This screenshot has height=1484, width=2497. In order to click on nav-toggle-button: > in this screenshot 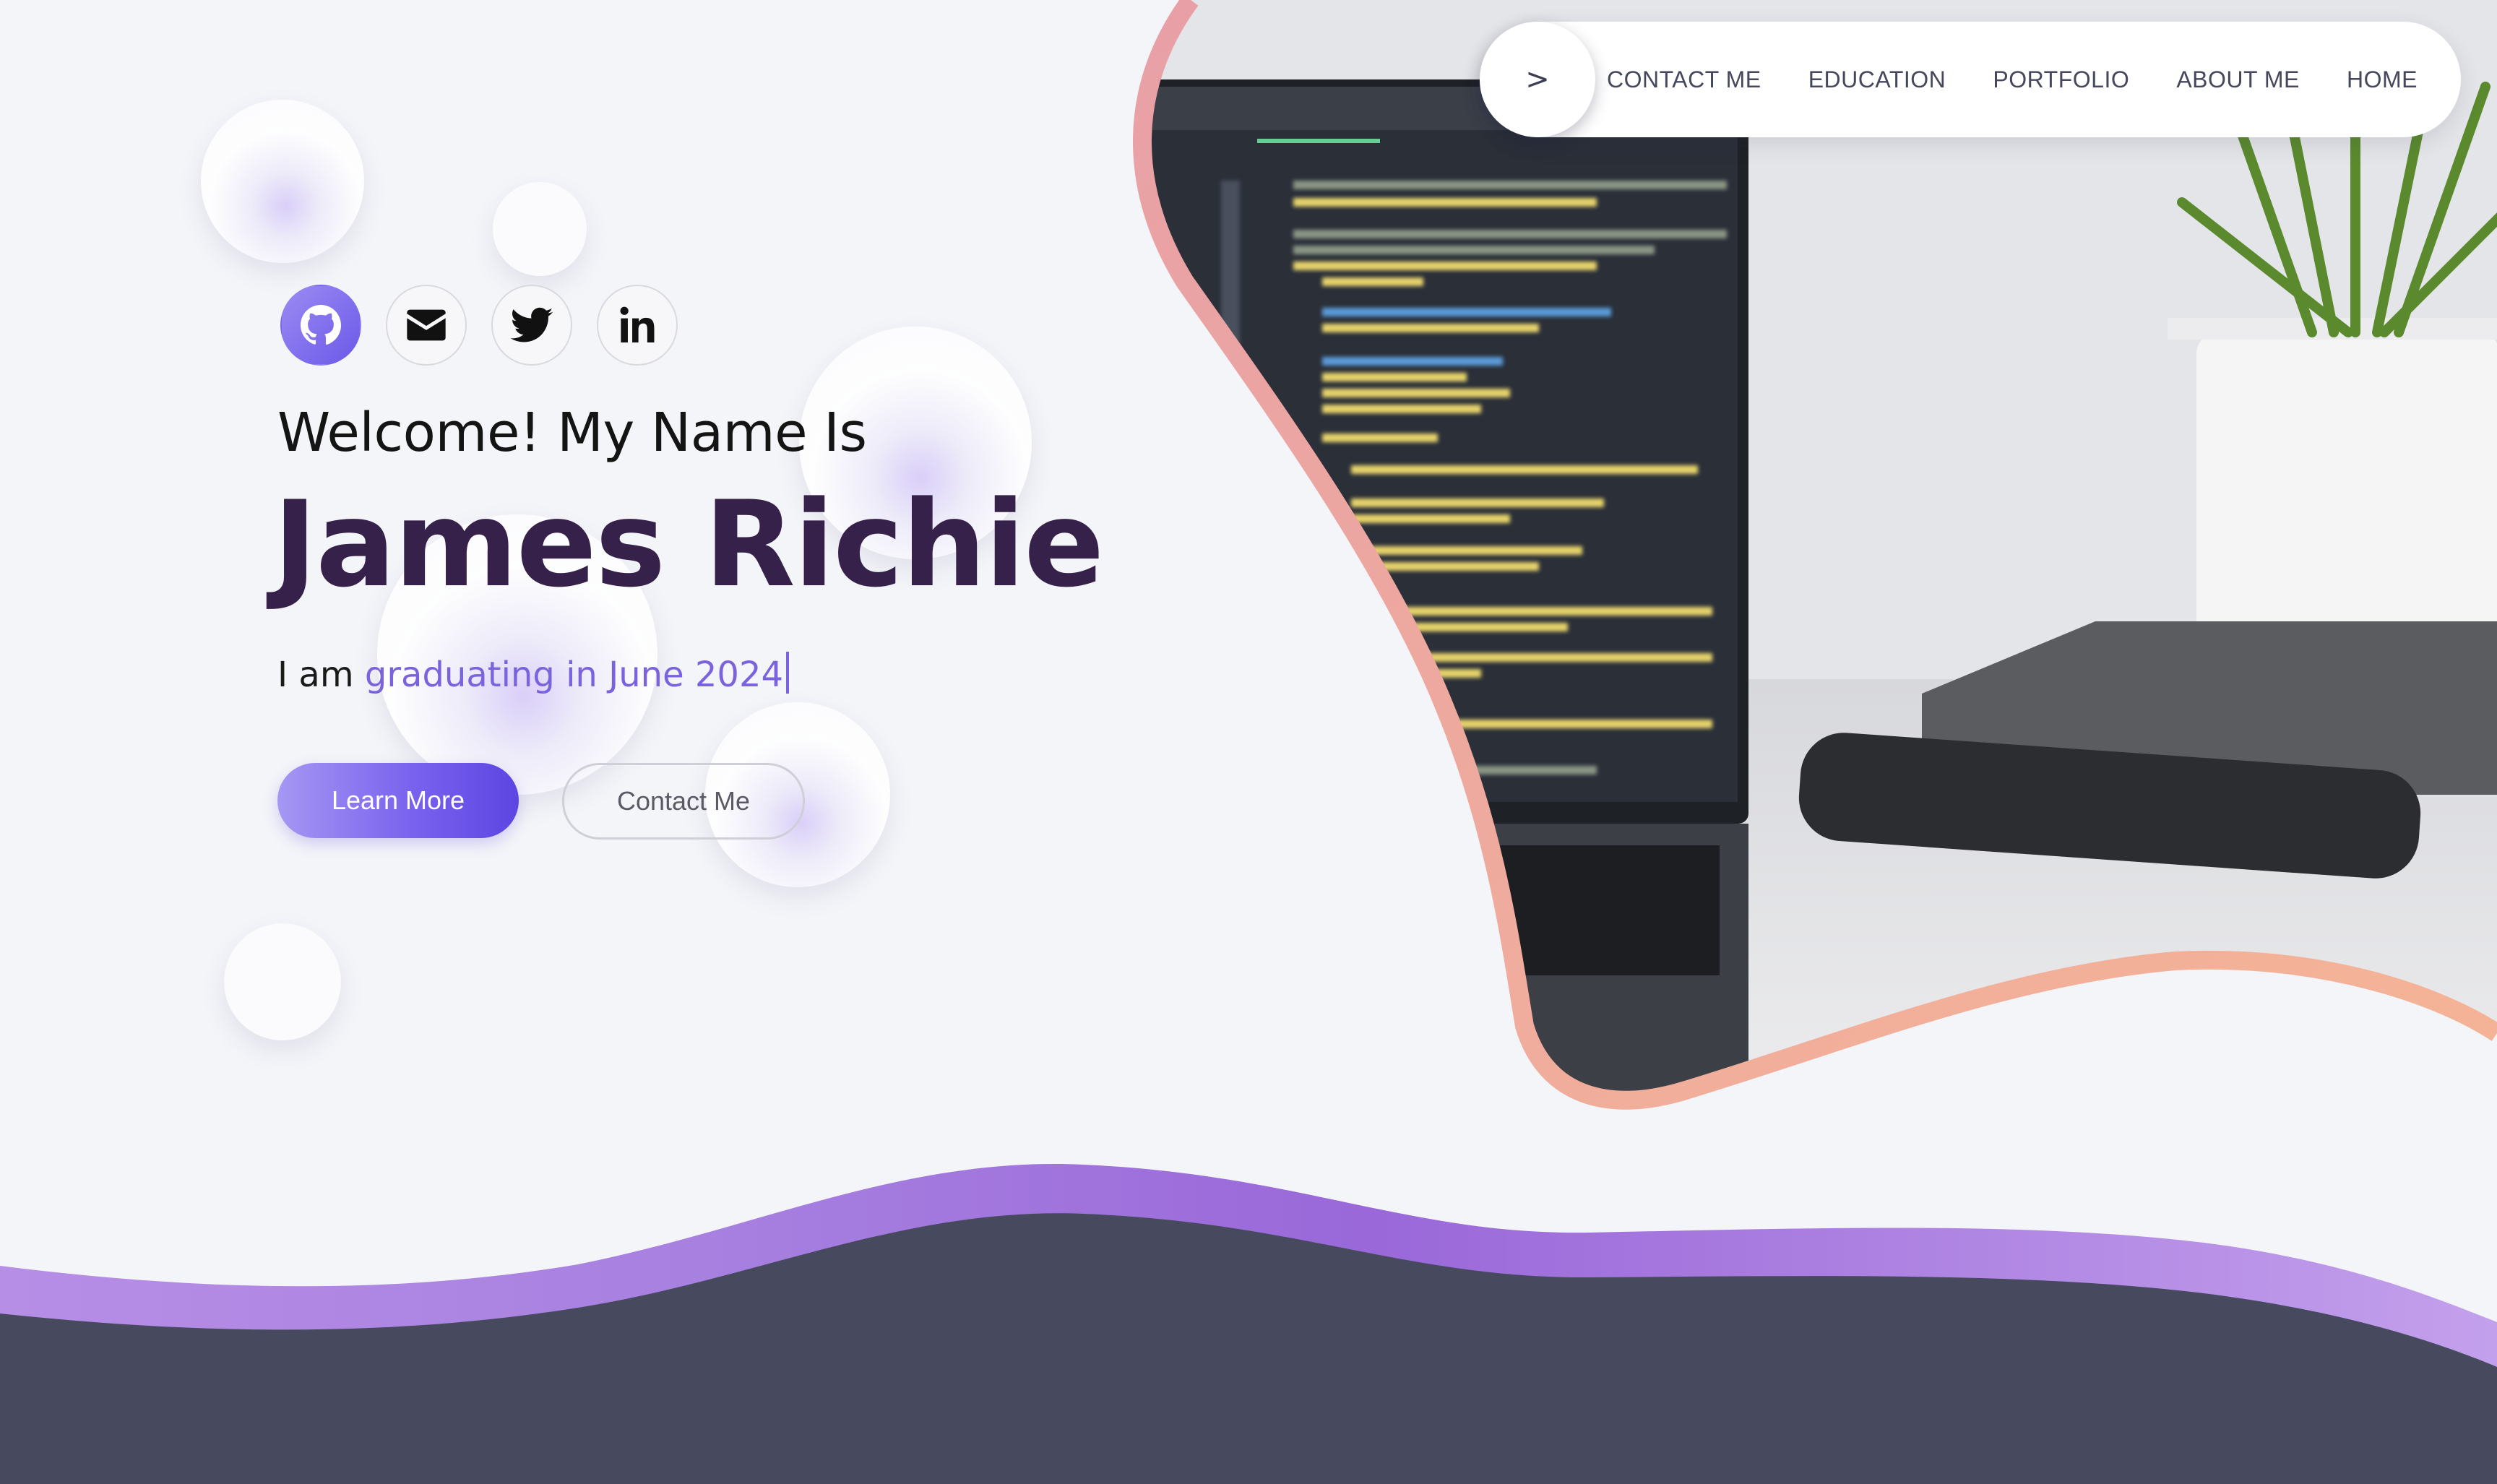, I will do `click(1537, 79)`.